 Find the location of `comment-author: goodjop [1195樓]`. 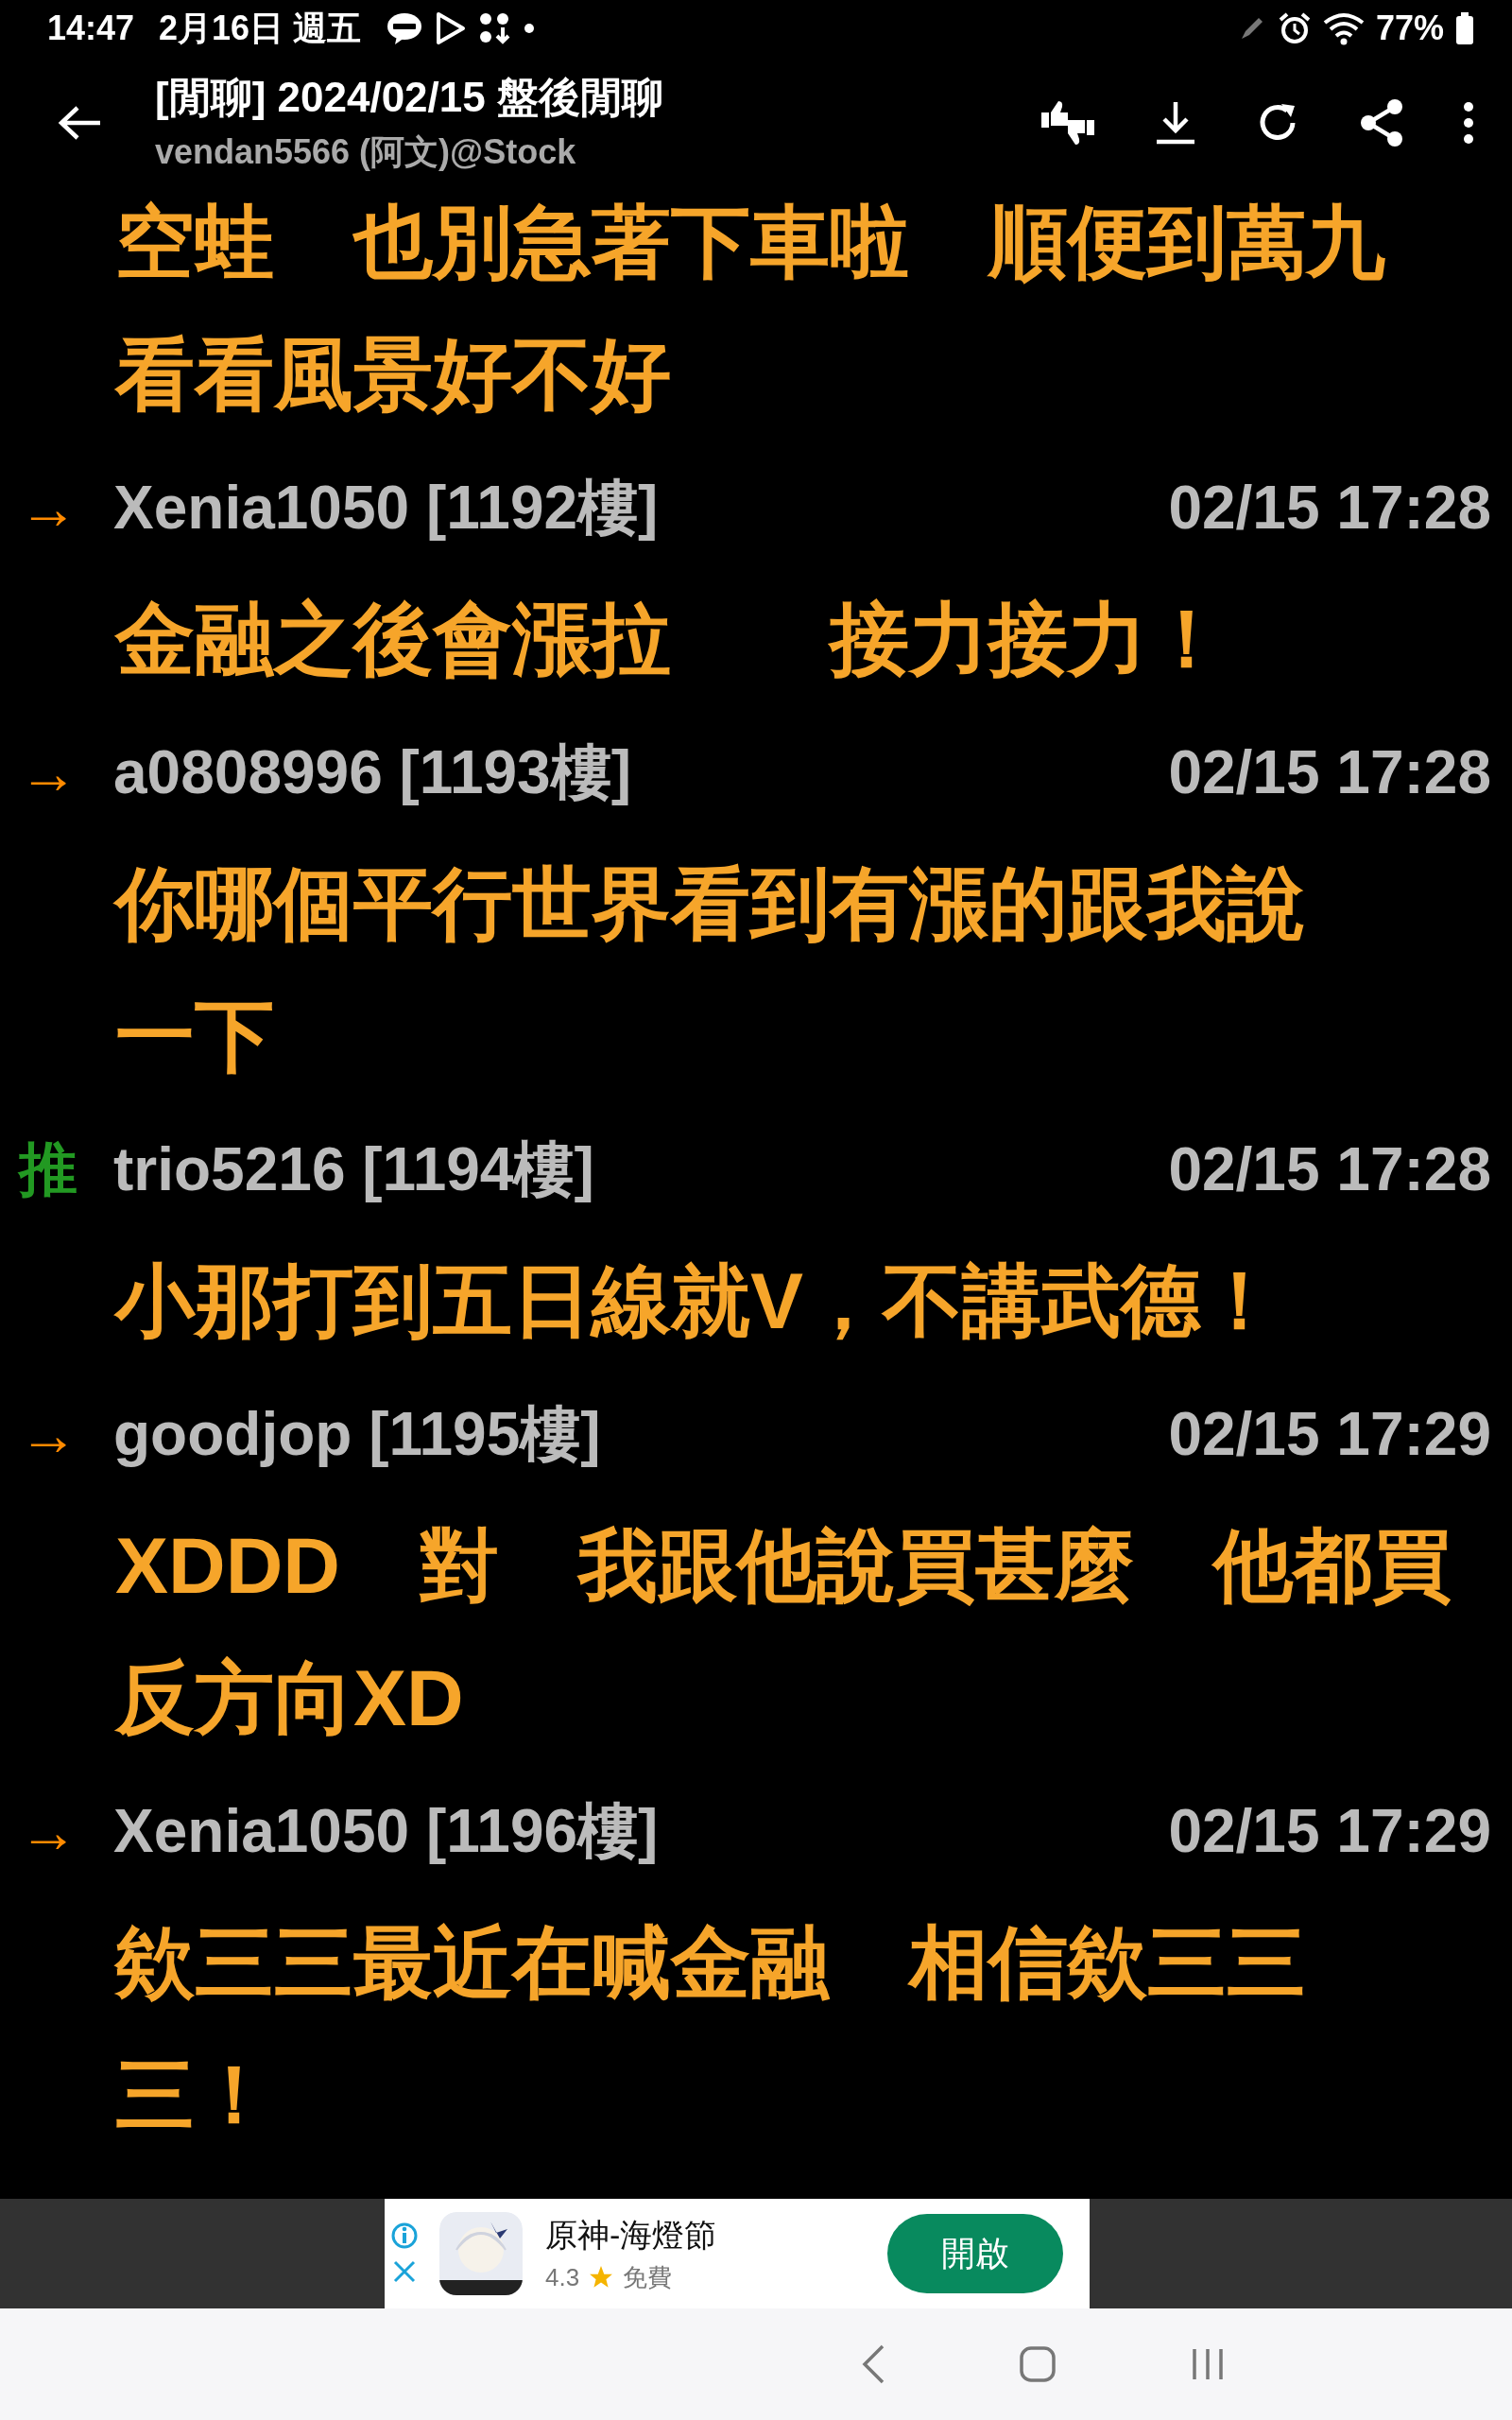

comment-author: goodjop [1195樓] is located at coordinates (357, 1434).